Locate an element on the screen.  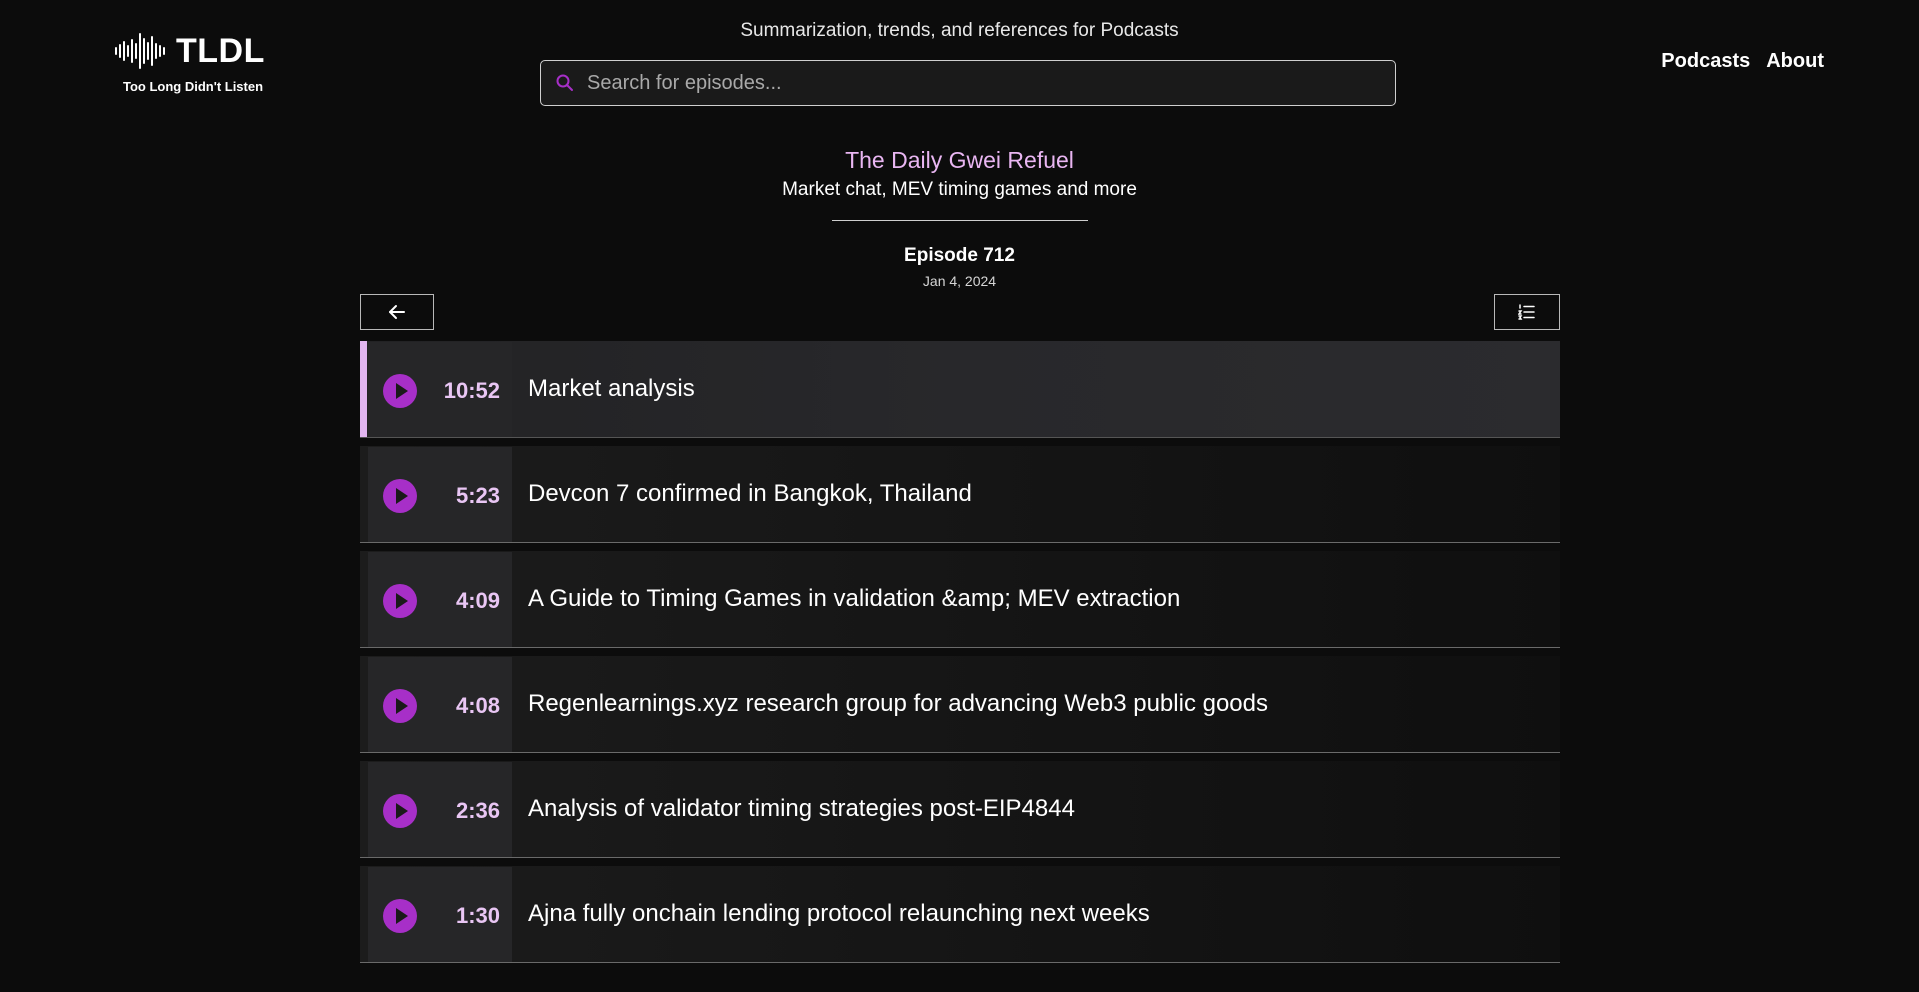
back-button is located at coordinates (397, 312).